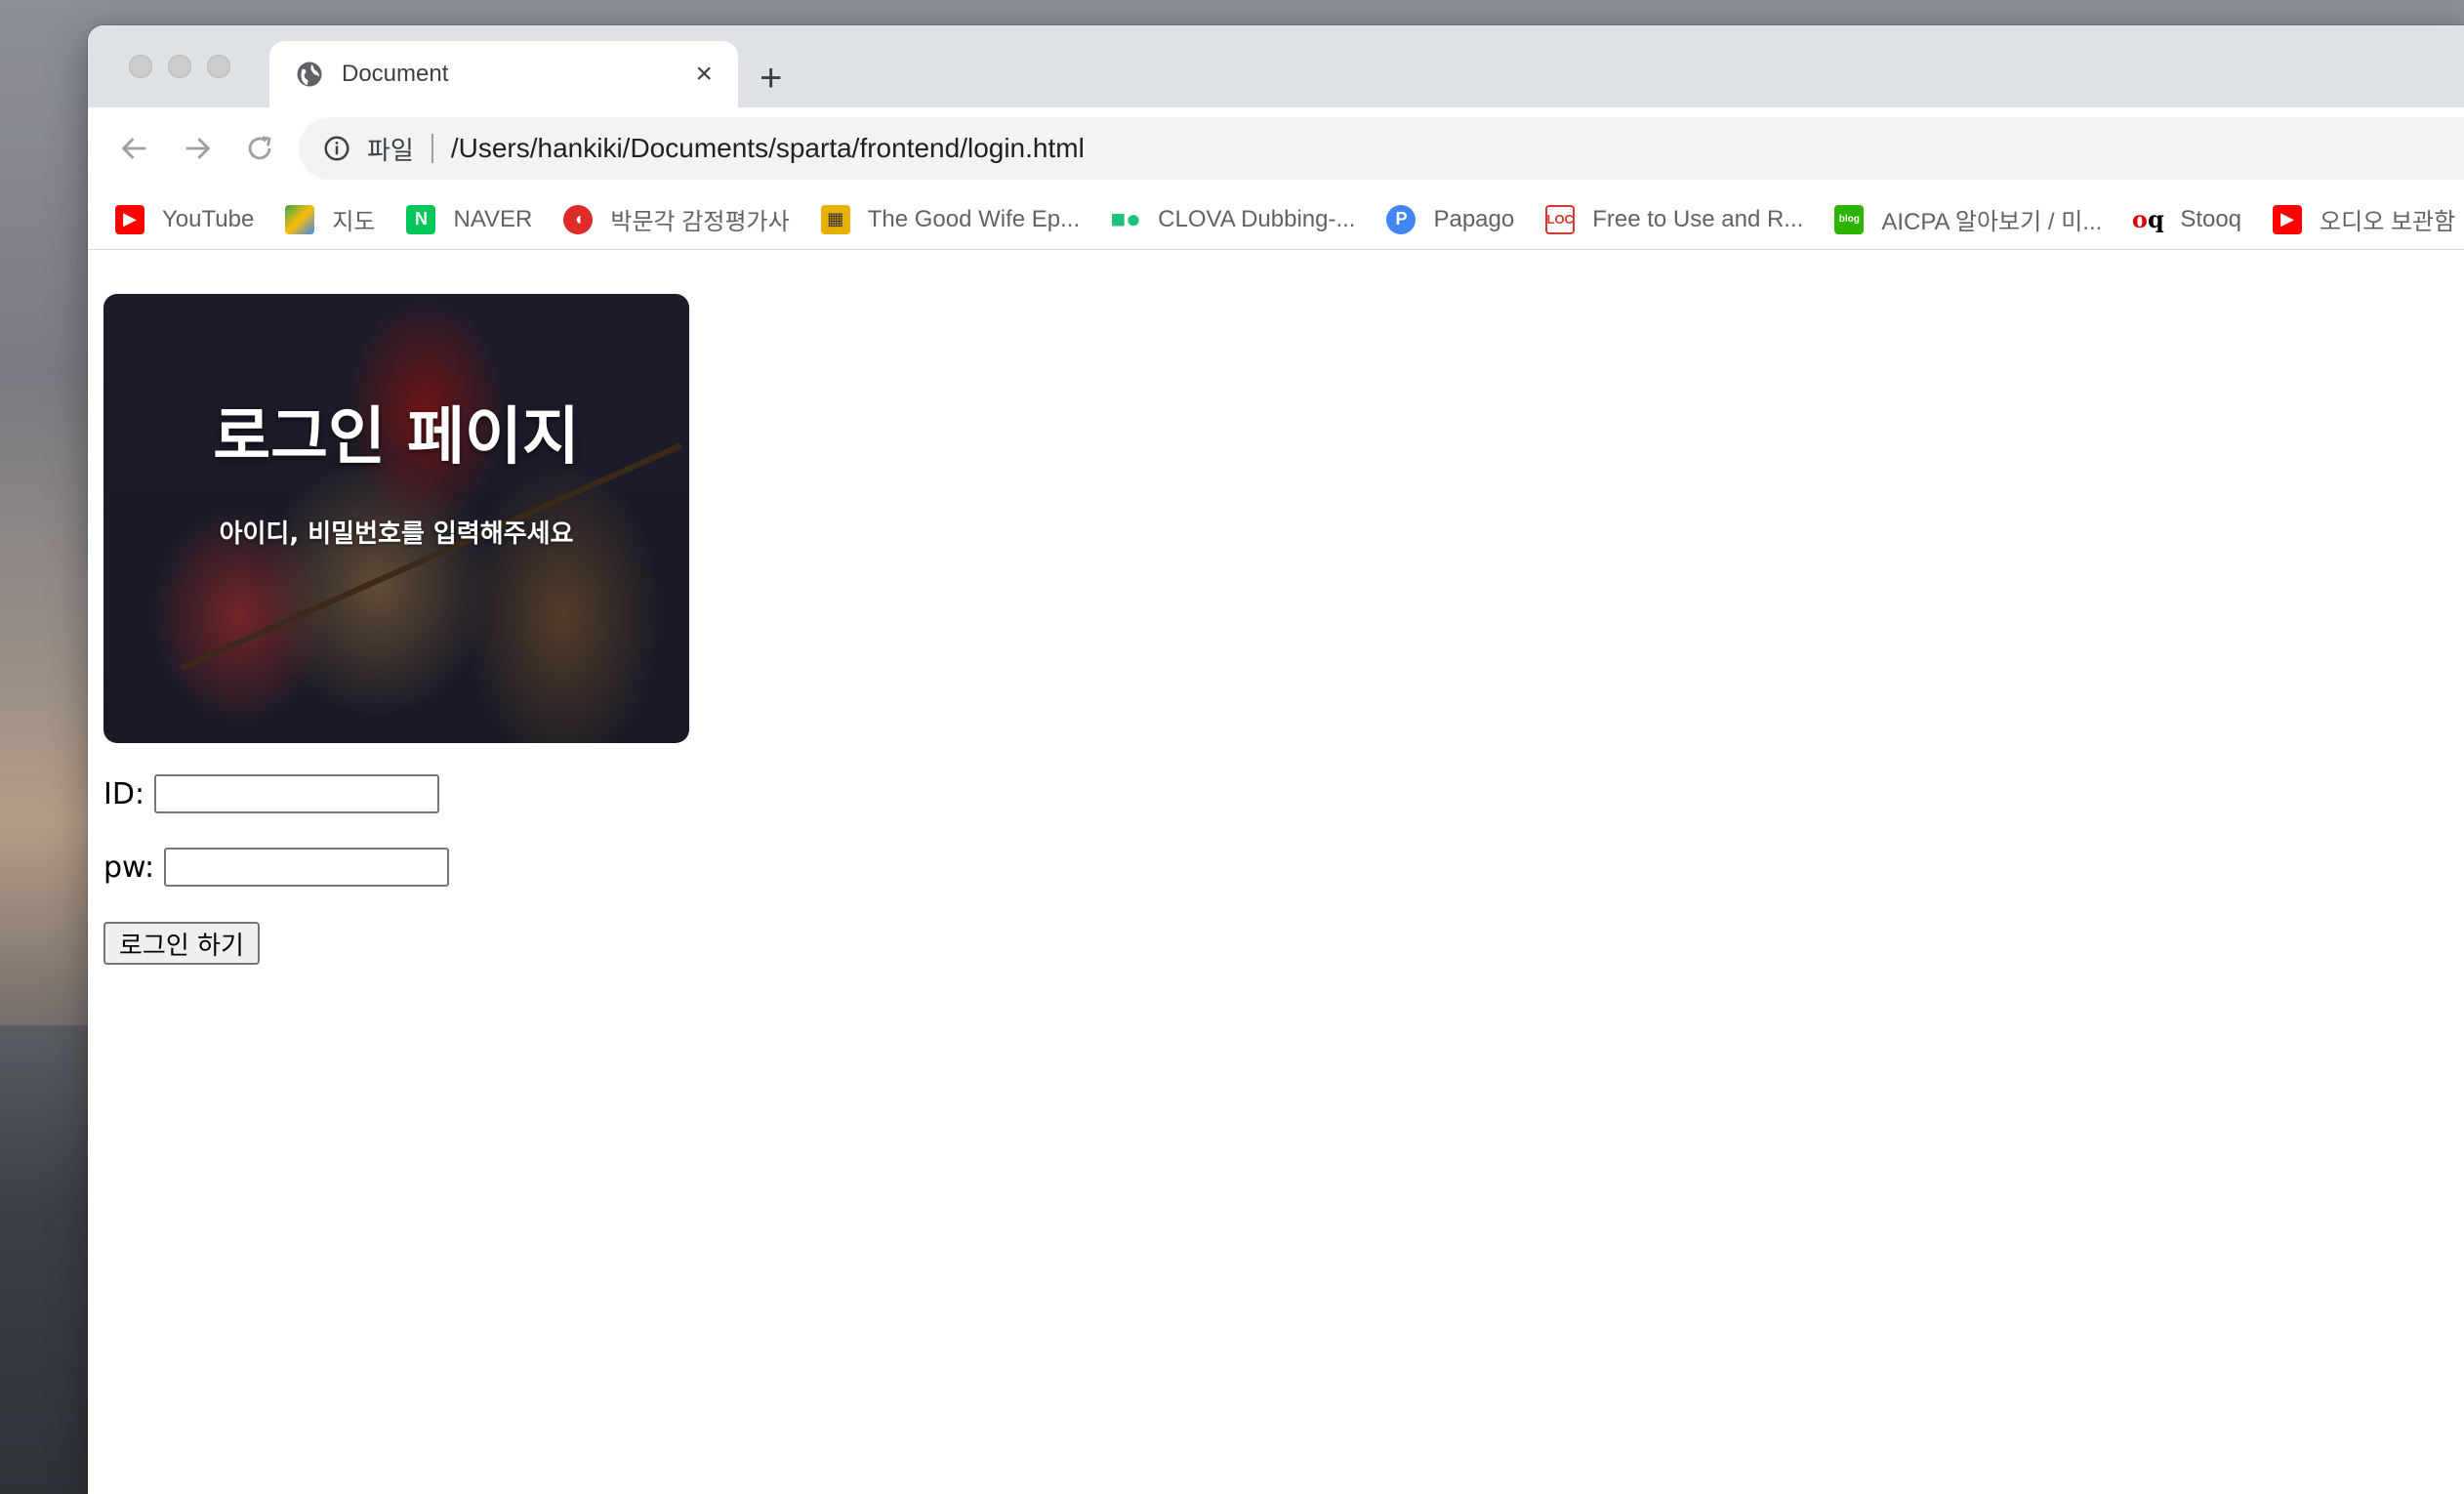 This screenshot has height=1494, width=2464. I want to click on arrow-left-icon, so click(133, 148).